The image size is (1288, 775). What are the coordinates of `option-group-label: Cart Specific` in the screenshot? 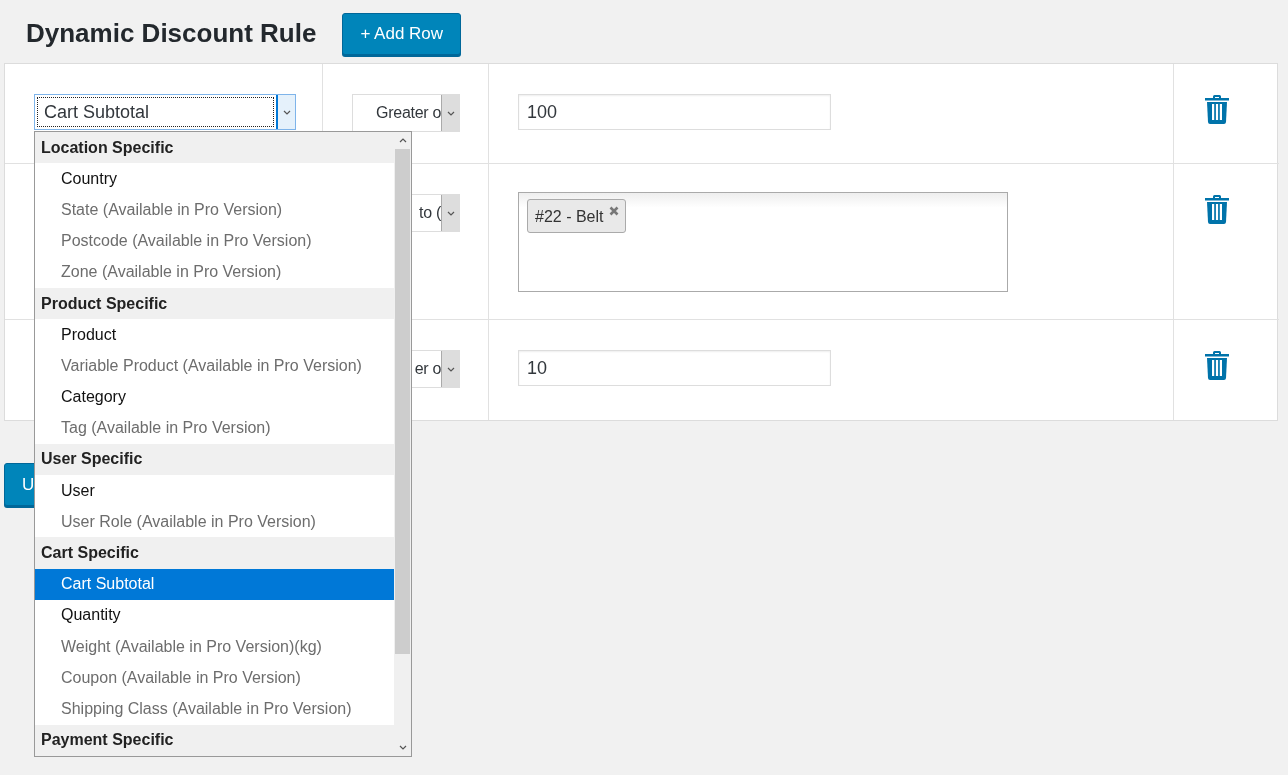 It's located at (214, 553).